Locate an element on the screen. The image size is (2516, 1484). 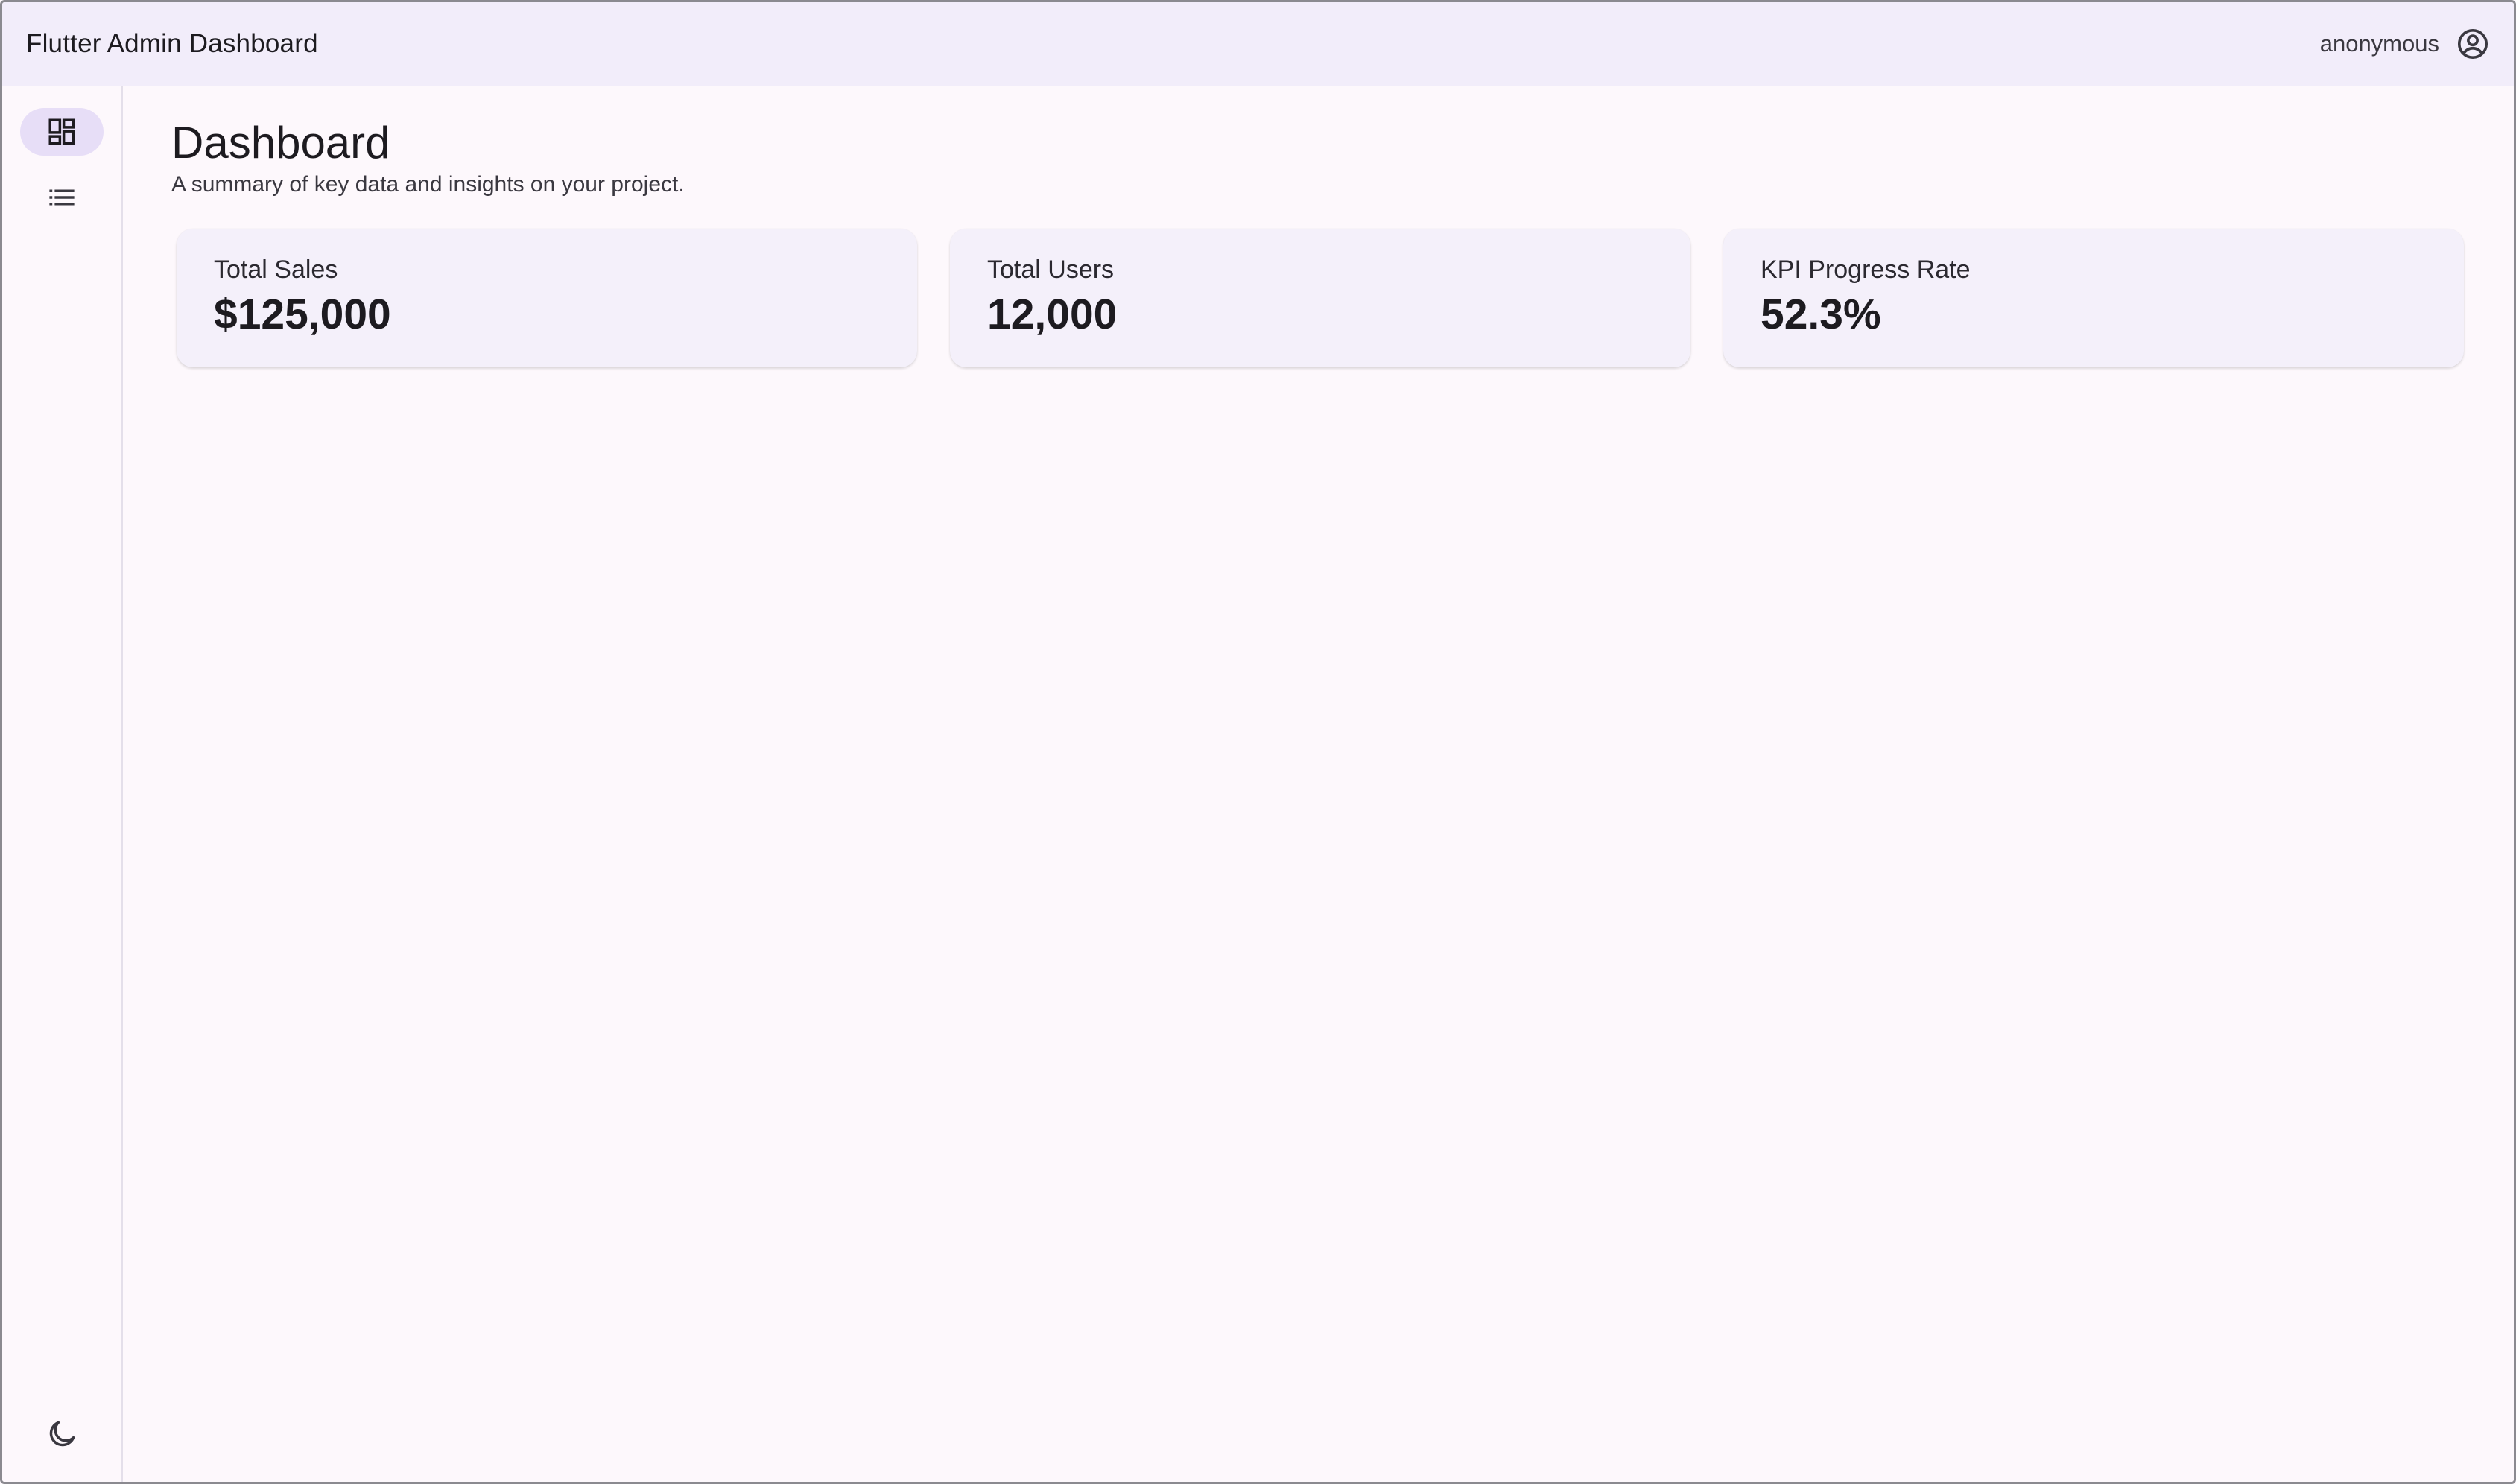
user-menu: anonymous is located at coordinates (2405, 44).